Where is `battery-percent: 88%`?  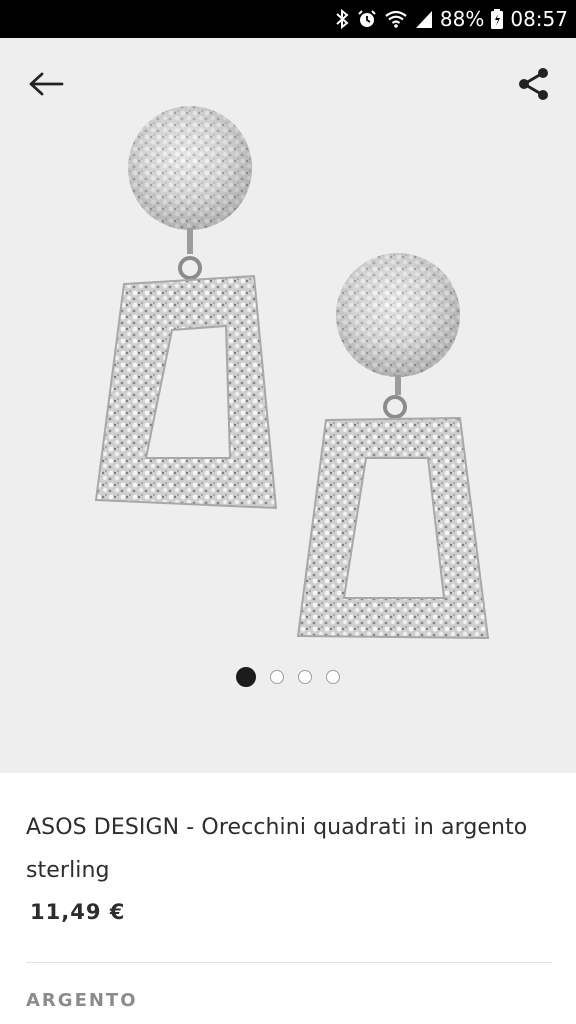
battery-percent: 88% is located at coordinates (462, 19).